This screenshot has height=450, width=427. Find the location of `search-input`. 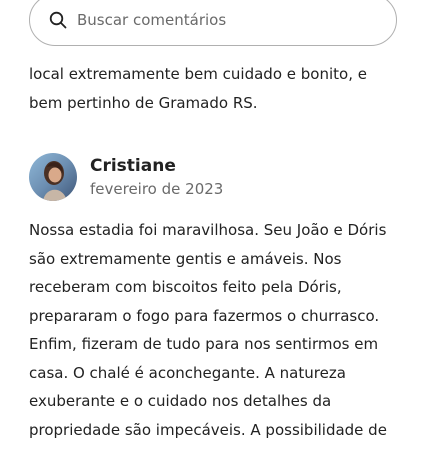

search-input is located at coordinates (217, 20).